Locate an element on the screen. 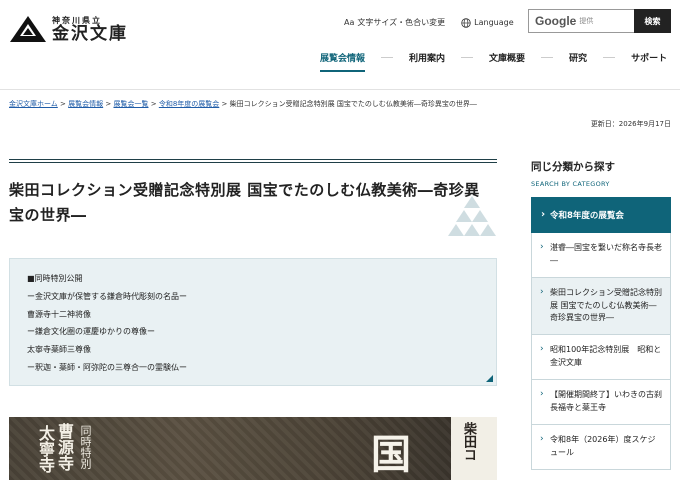 The image size is (680, 480). search-button: 検索 is located at coordinates (652, 21).